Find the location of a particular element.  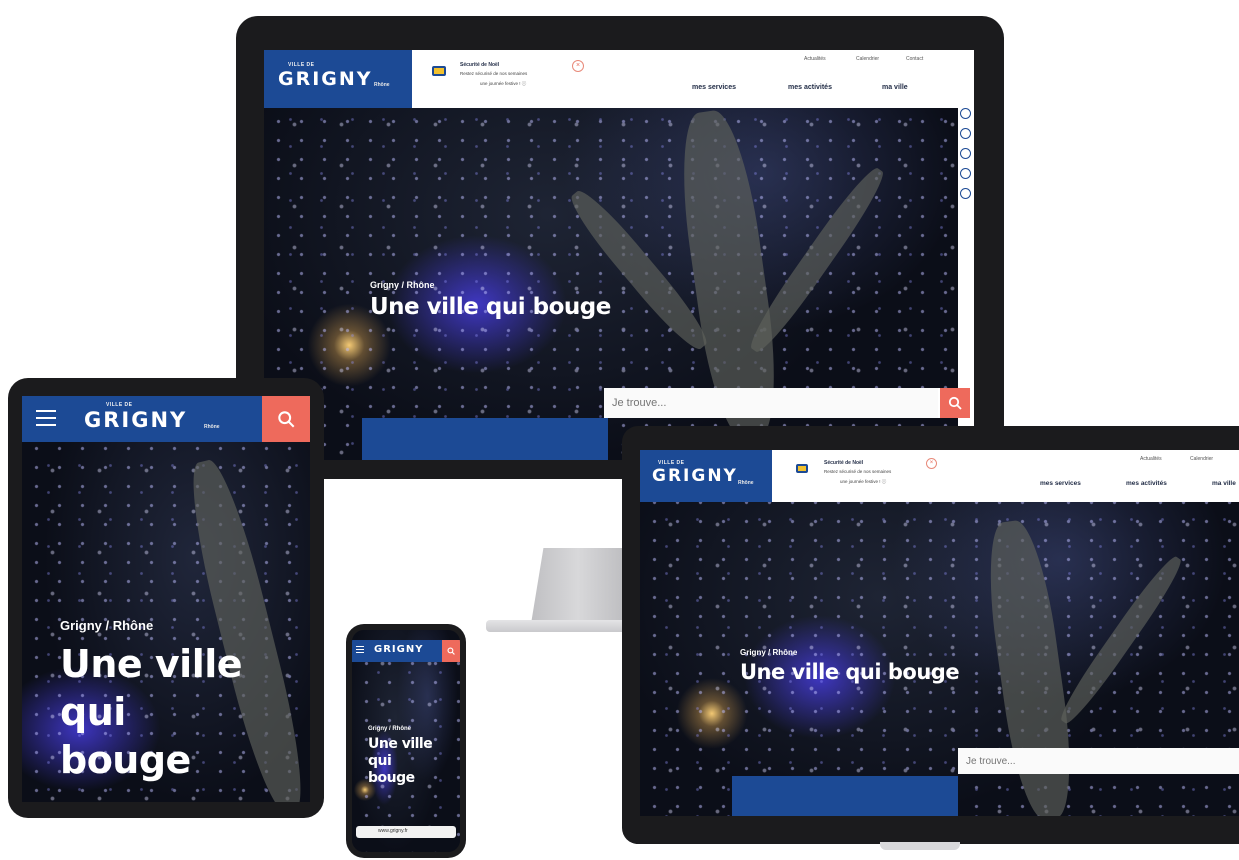

instagram-icon is located at coordinates (965, 153).